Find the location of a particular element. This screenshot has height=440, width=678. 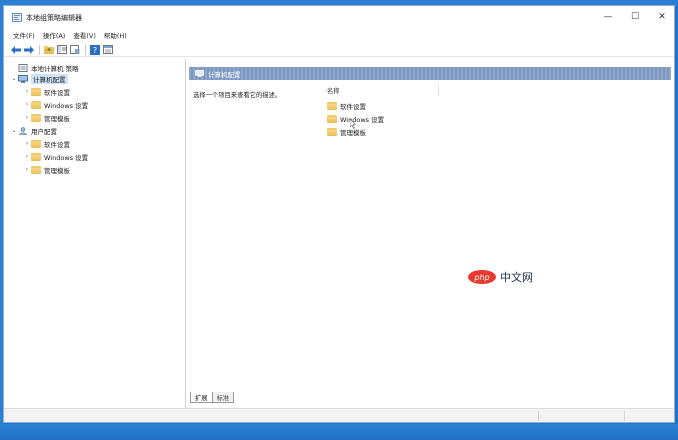

tree-item-computer-software: › 软件设置 is located at coordinates (46, 91).